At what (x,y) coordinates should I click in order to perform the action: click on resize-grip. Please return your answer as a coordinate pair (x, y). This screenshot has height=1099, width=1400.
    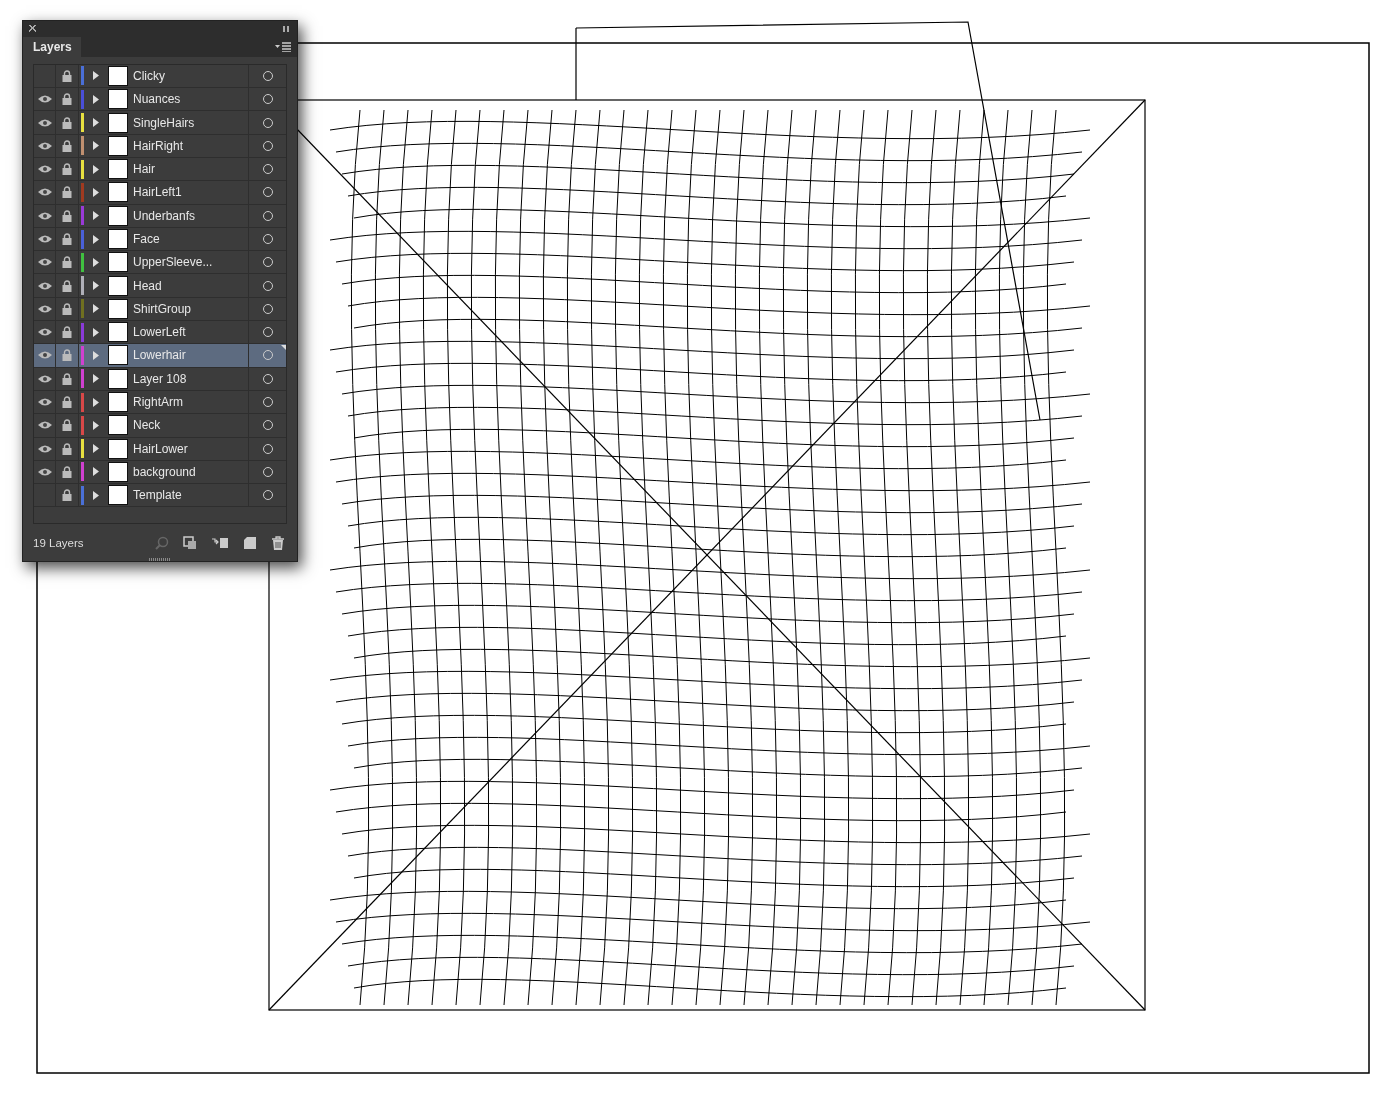
    Looking at the image, I should click on (160, 559).